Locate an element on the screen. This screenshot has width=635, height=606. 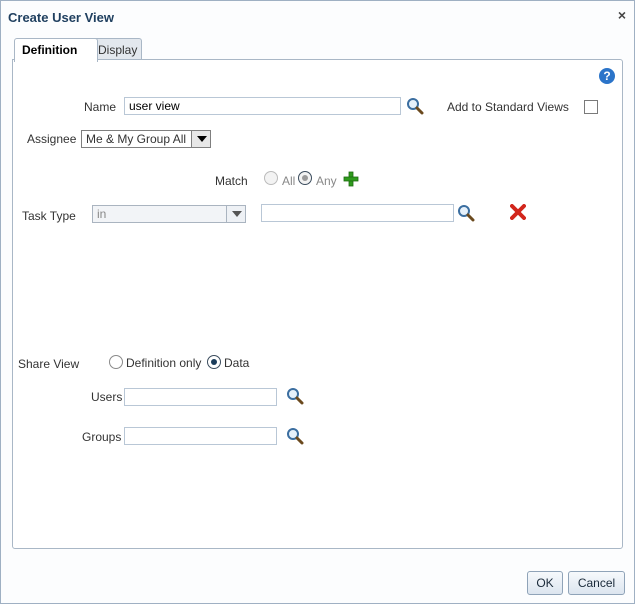
share-view-label: Share View is located at coordinates (49, 364).